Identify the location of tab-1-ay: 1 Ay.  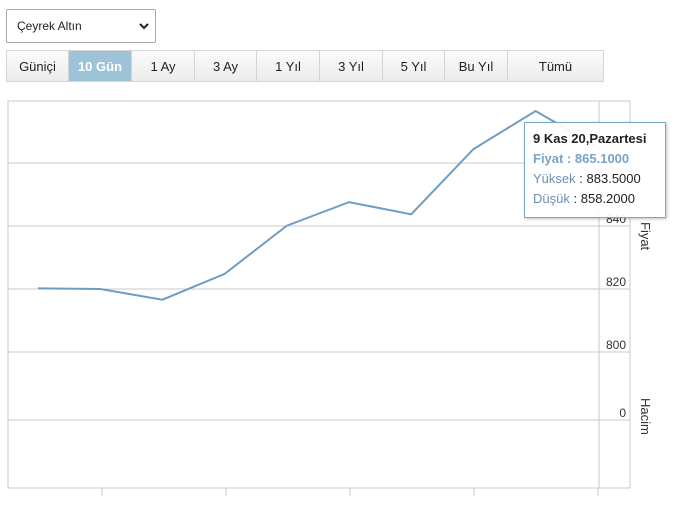
(163, 66).